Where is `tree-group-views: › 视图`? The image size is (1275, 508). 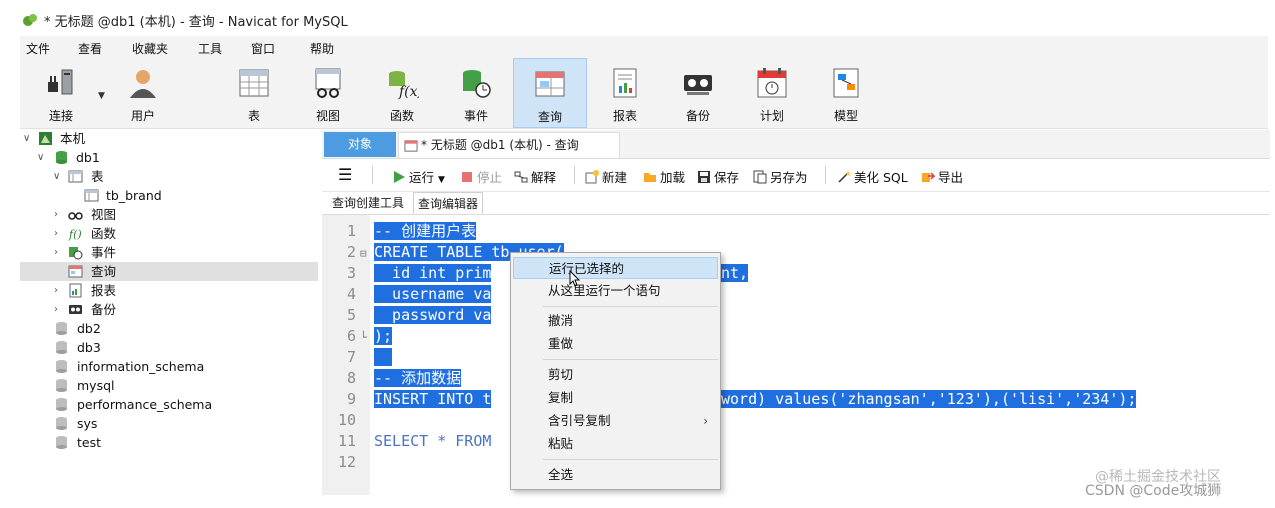 tree-group-views: › 视图 is located at coordinates (169, 214).